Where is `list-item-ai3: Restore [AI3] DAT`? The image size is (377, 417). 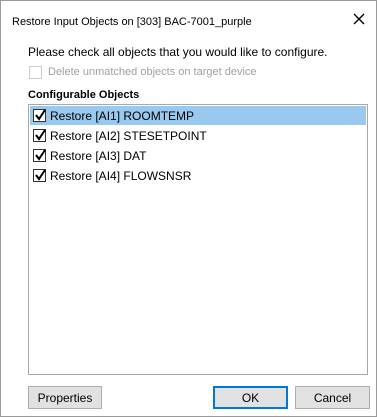 list-item-ai3: Restore [AI3] DAT is located at coordinates (198, 155).